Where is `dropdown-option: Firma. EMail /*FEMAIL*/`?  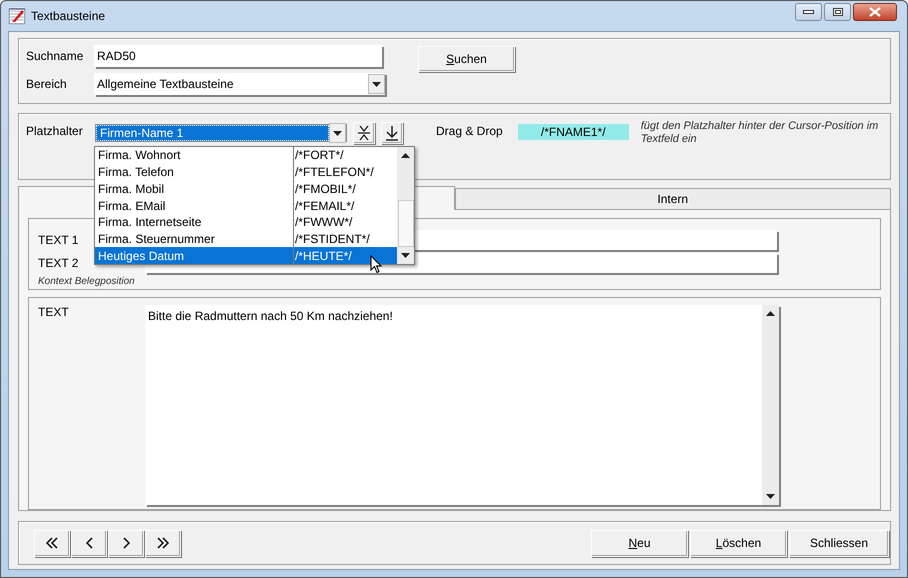
dropdown-option: Firma. EMail /*FEMAIL*/ is located at coordinates (246, 205).